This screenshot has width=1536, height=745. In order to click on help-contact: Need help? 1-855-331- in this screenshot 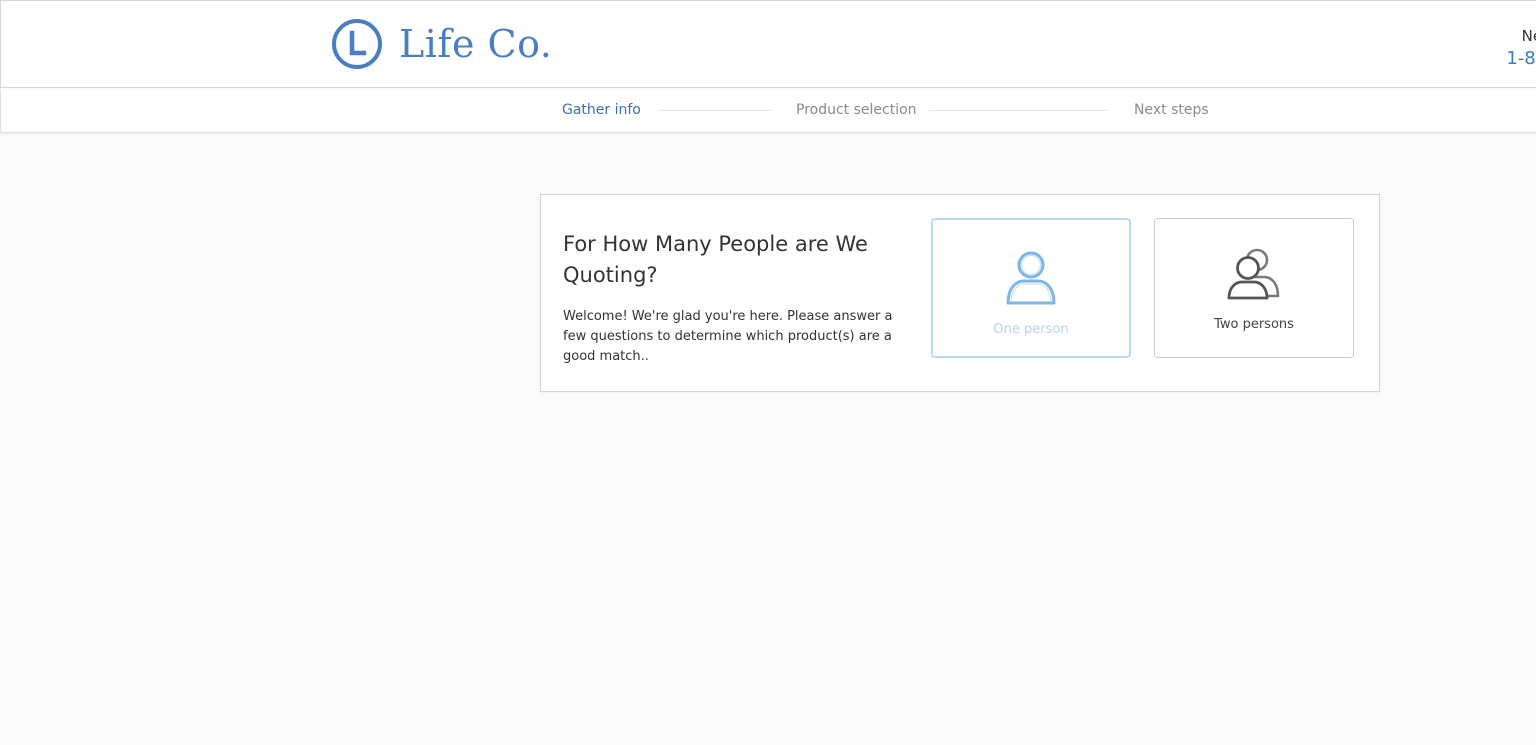, I will do `click(1476, 48)`.